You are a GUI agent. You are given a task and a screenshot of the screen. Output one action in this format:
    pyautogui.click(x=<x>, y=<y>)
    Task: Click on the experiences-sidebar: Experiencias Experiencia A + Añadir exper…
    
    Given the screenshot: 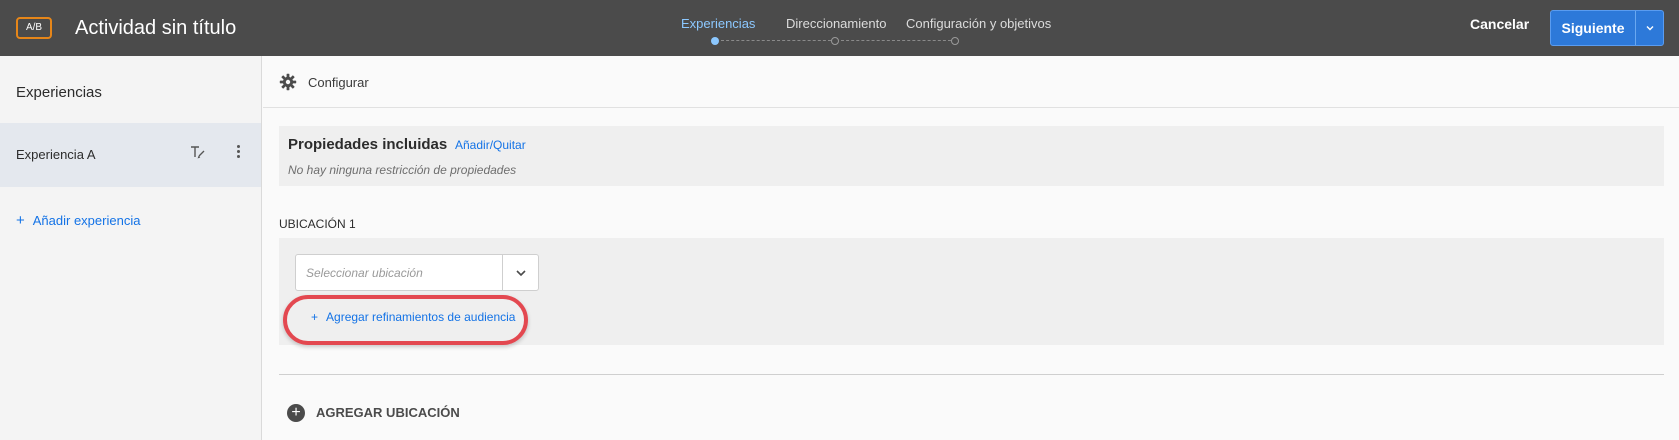 What is the action you would take?
    pyautogui.click(x=131, y=248)
    